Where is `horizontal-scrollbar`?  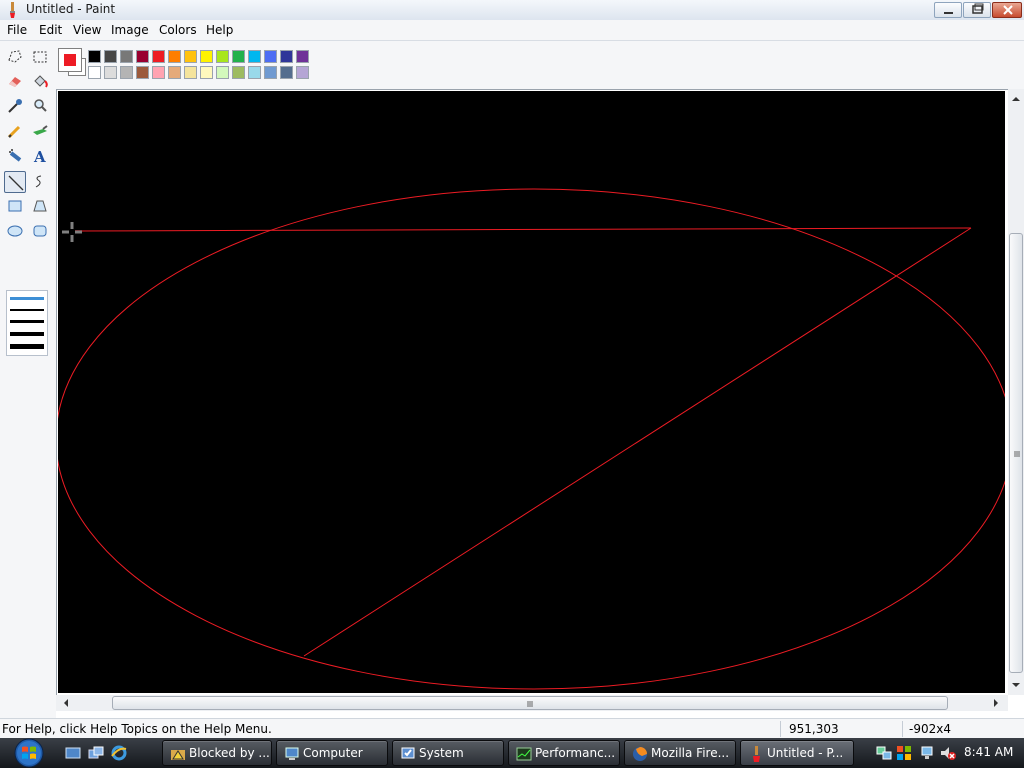
horizontal-scrollbar is located at coordinates (532, 703).